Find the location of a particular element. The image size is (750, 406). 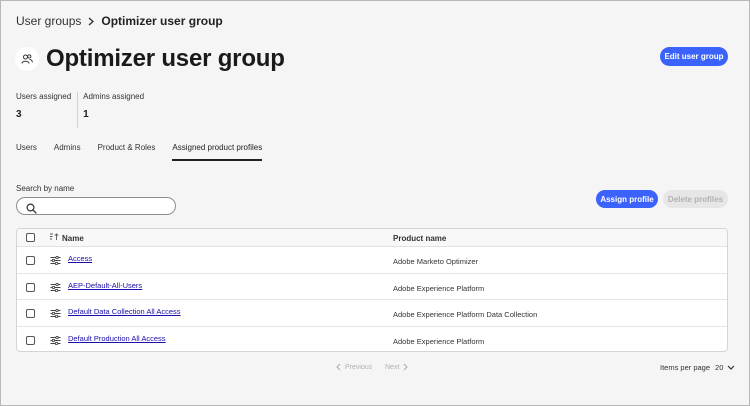

stat-value: 1 is located at coordinates (86, 114).